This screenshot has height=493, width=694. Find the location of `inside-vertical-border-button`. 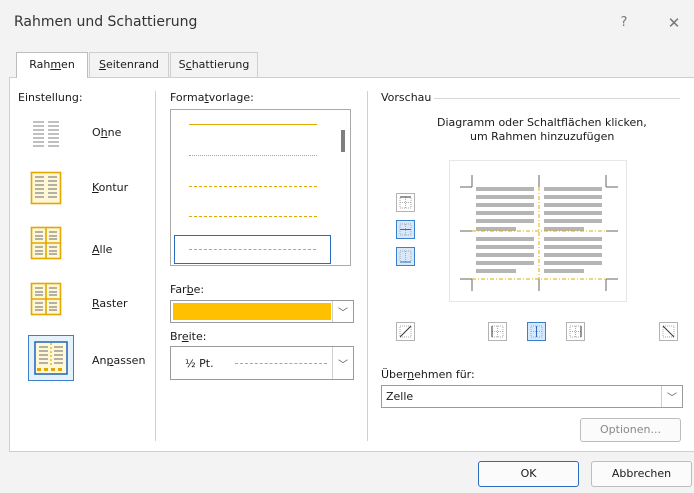

inside-vertical-border-button is located at coordinates (536, 331).